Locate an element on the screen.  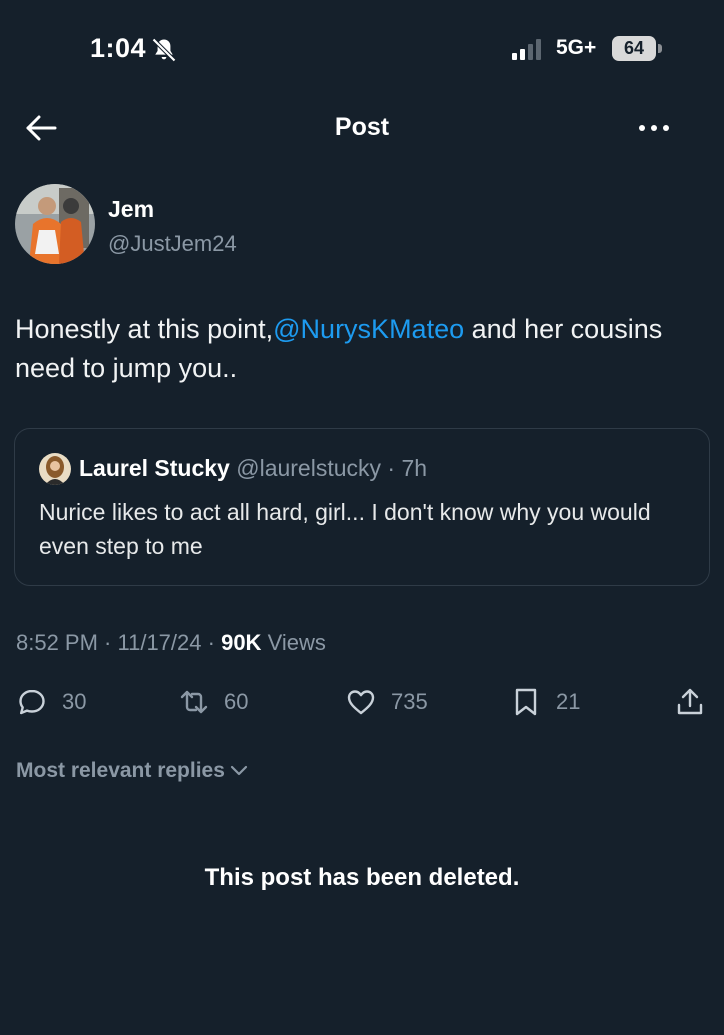
author-name: Jem is located at coordinates (131, 209).